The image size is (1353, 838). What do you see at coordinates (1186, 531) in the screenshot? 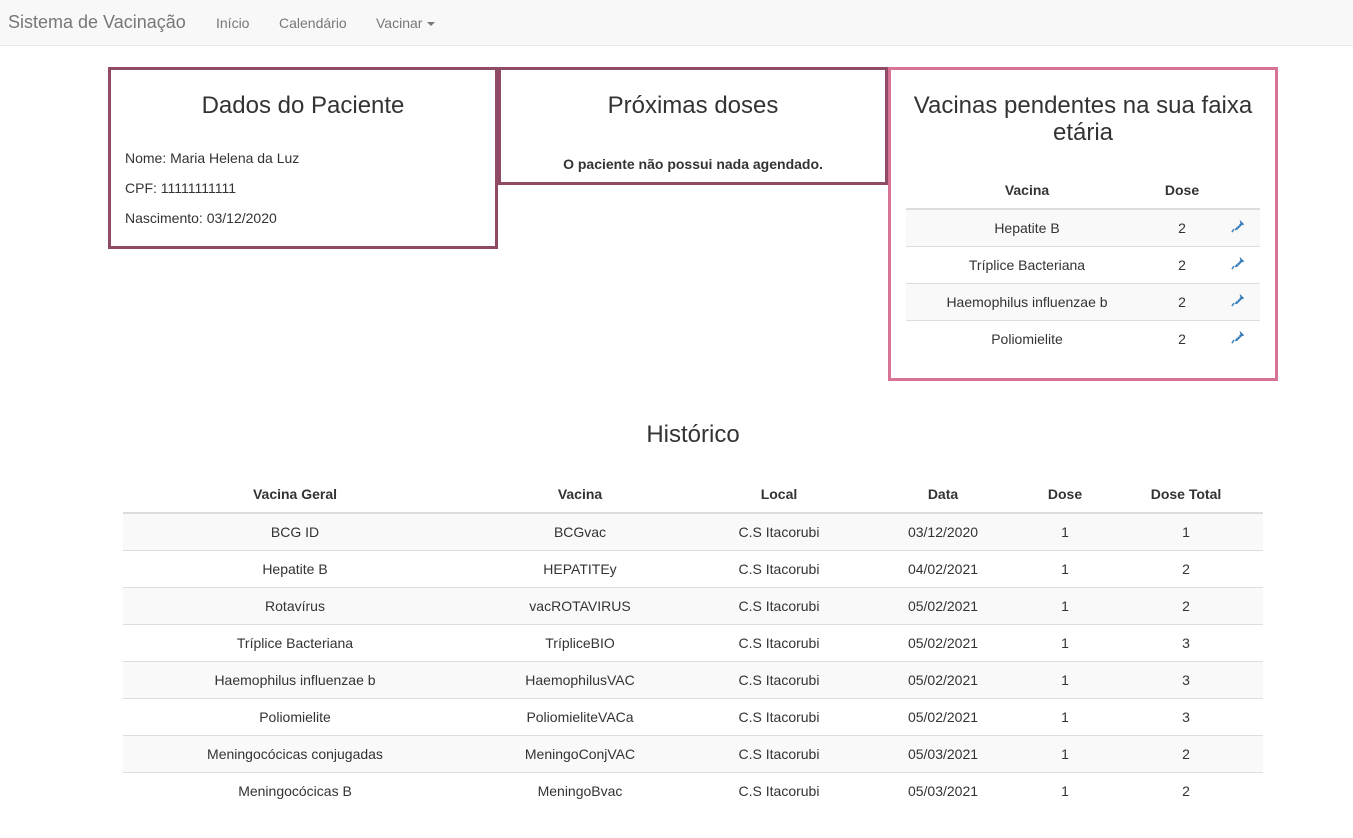
I see `history-dose-total-cell: 1` at bounding box center [1186, 531].